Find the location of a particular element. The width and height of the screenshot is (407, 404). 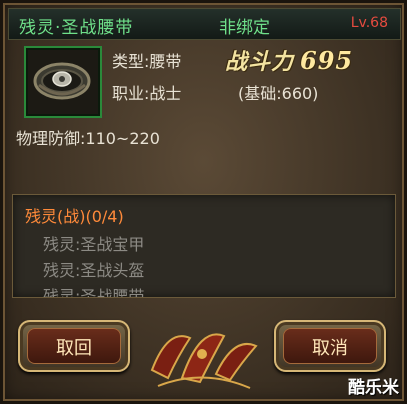

combat-power-label: 战斗力 is located at coordinates (260, 62).